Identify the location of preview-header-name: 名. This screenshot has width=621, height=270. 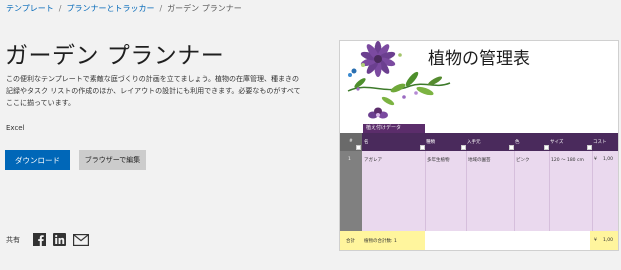
(366, 142).